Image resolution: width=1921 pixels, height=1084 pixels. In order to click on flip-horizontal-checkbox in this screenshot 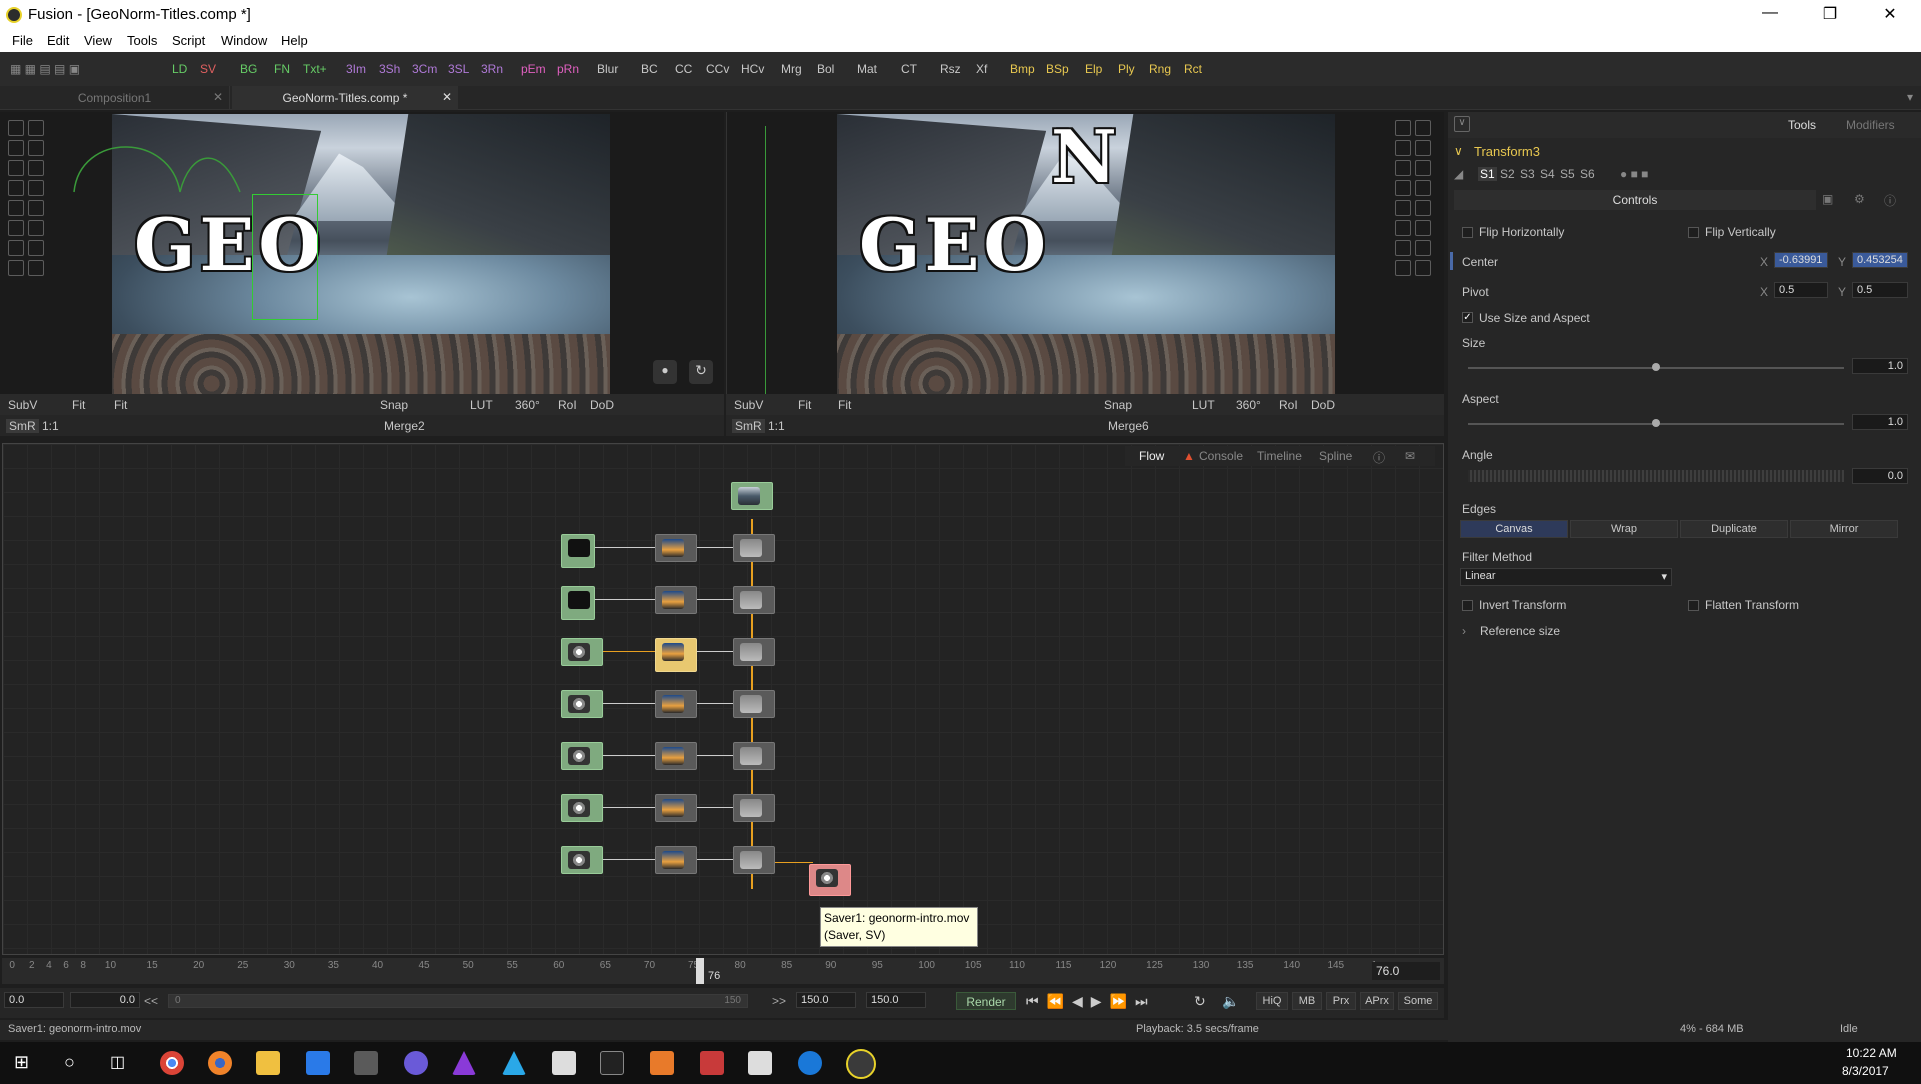, I will do `click(1467, 232)`.